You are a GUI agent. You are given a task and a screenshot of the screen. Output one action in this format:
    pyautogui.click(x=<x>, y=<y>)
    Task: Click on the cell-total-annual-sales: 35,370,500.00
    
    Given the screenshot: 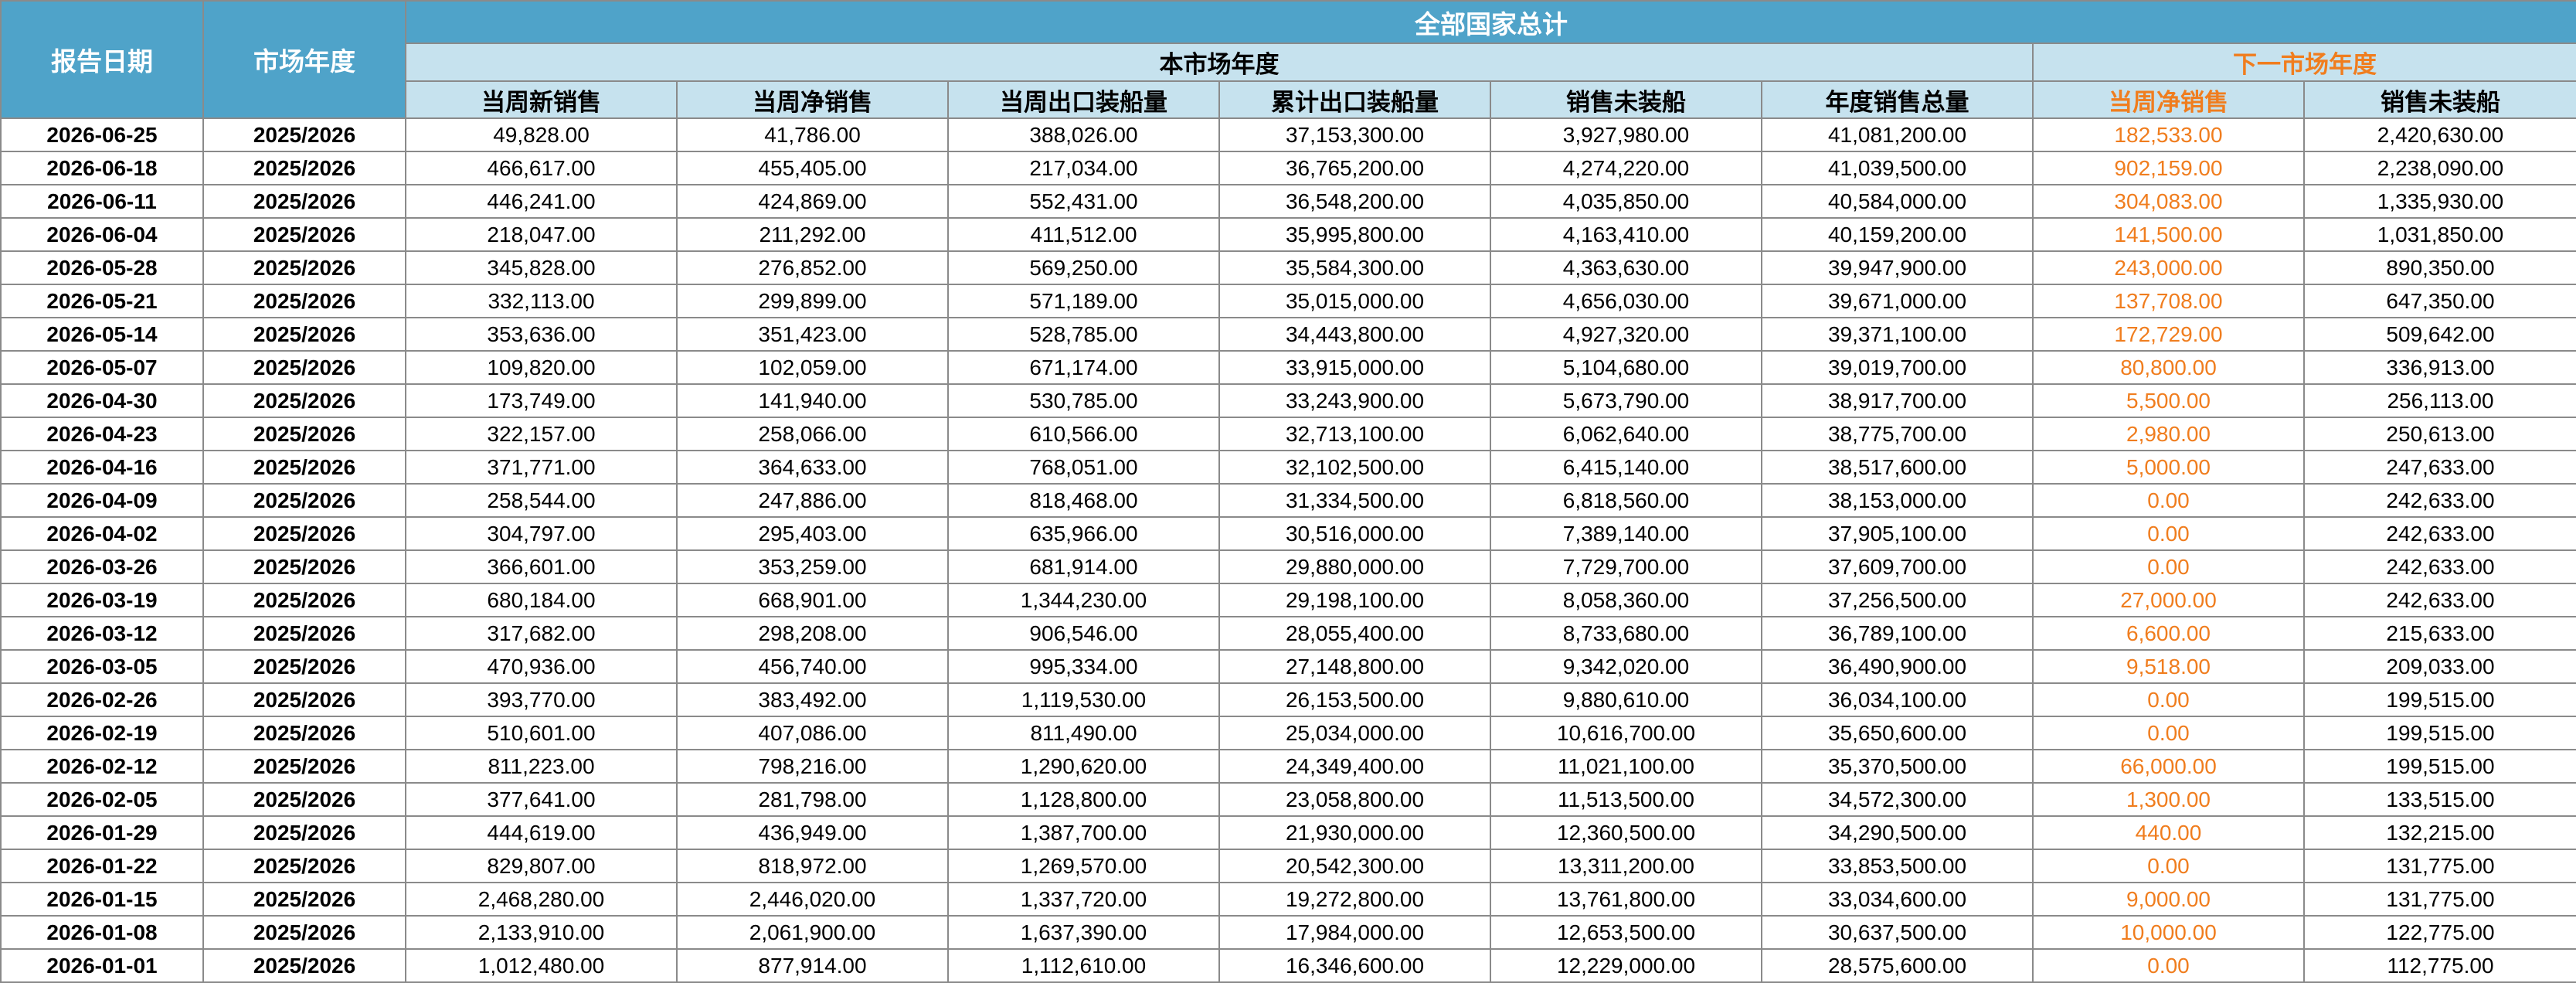 What is the action you would take?
    pyautogui.click(x=1897, y=766)
    